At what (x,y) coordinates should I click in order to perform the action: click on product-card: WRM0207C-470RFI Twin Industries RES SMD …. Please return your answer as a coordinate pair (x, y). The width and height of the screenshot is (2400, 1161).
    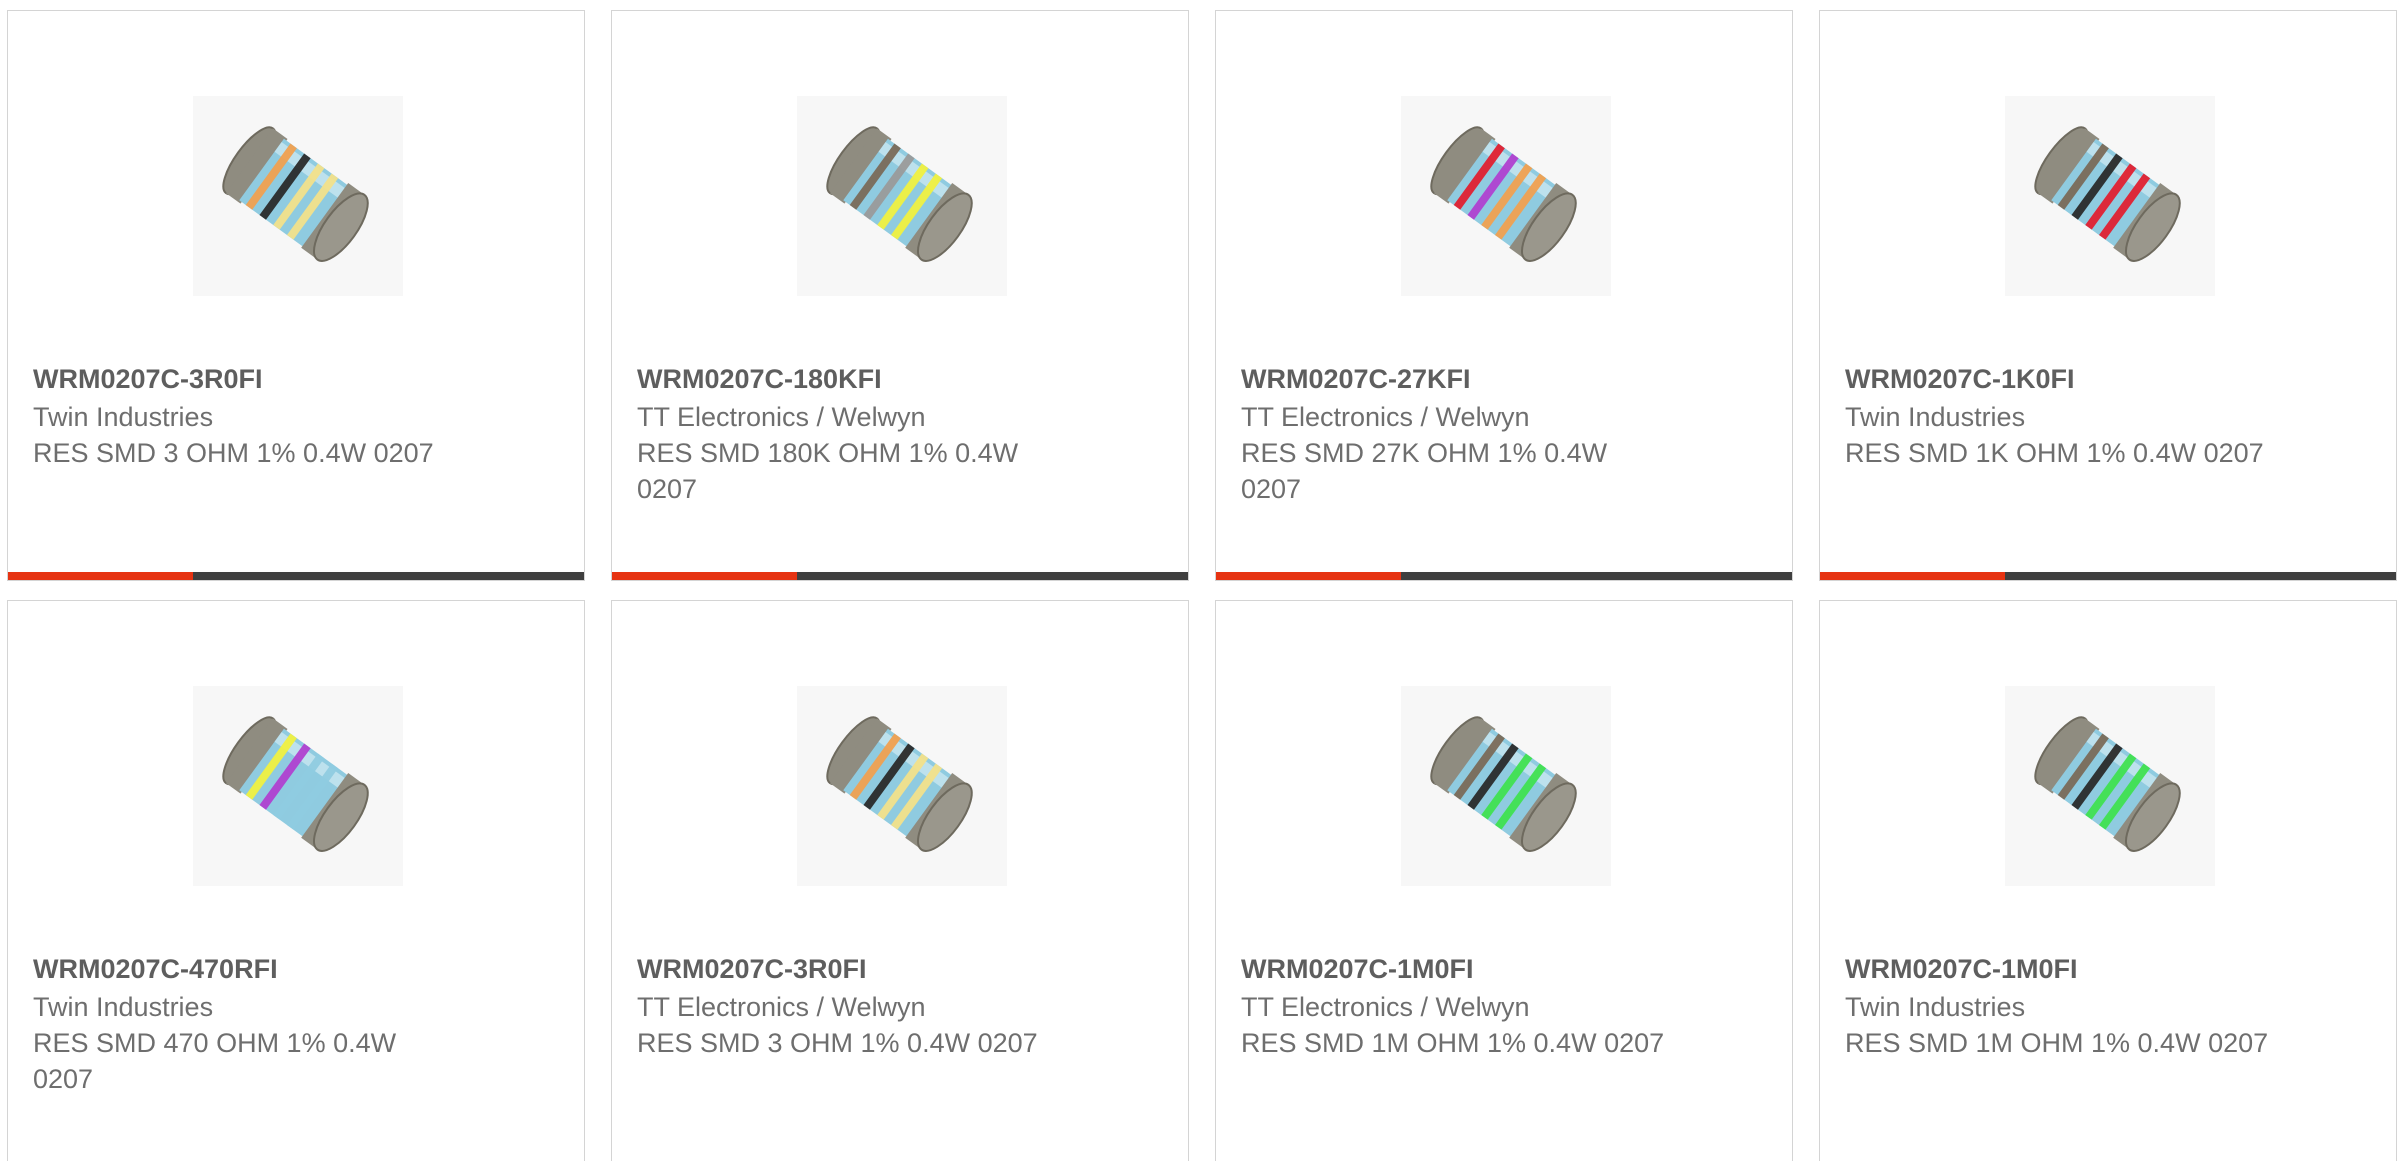
    Looking at the image, I should click on (296, 880).